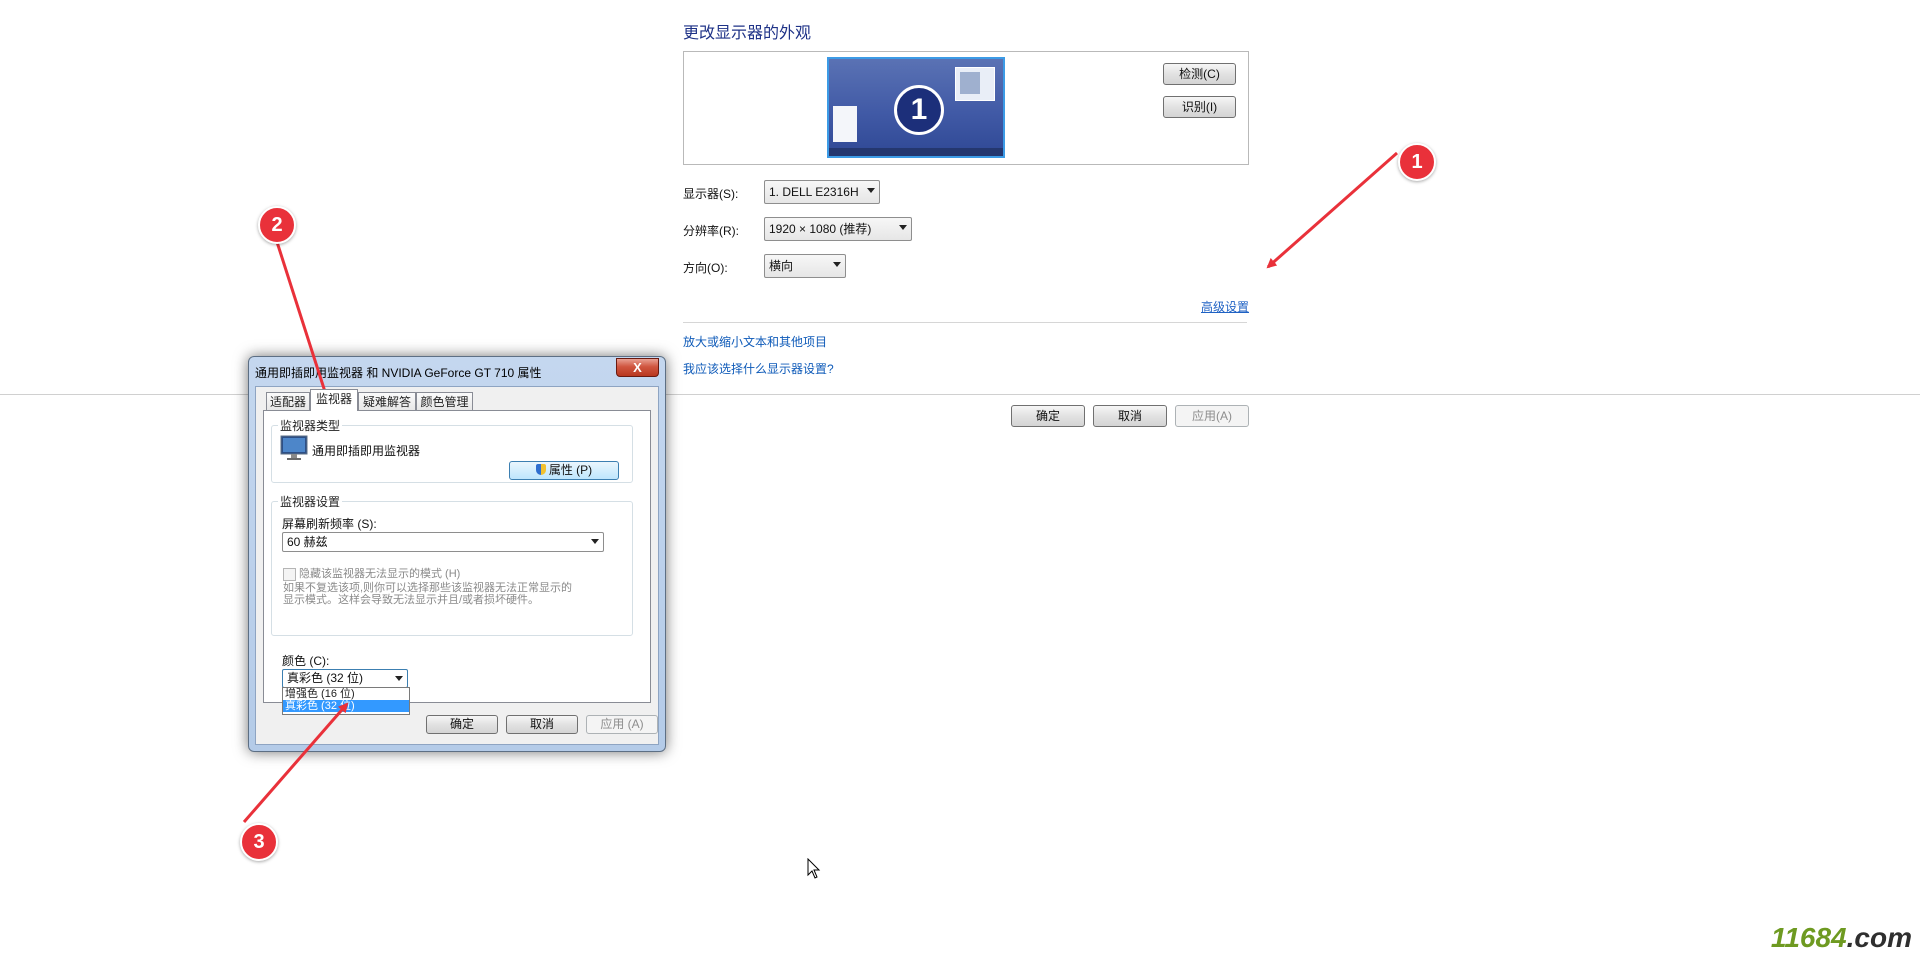  I want to click on tab-color-management: 颜色管理, so click(444, 401).